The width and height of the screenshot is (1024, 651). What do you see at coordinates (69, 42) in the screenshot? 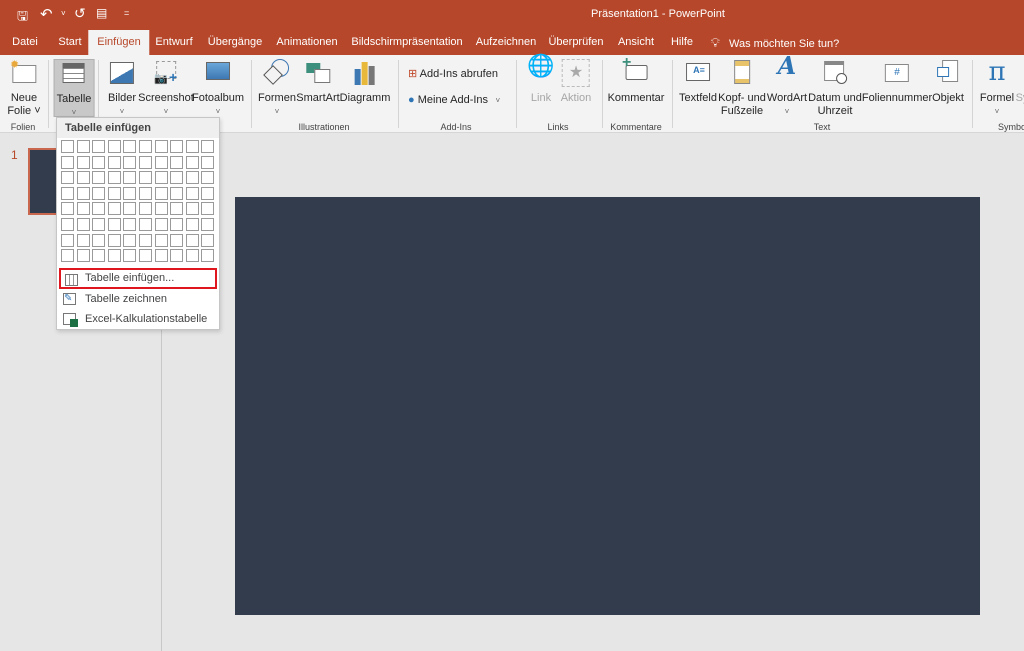
I see `tab-start: Start` at bounding box center [69, 42].